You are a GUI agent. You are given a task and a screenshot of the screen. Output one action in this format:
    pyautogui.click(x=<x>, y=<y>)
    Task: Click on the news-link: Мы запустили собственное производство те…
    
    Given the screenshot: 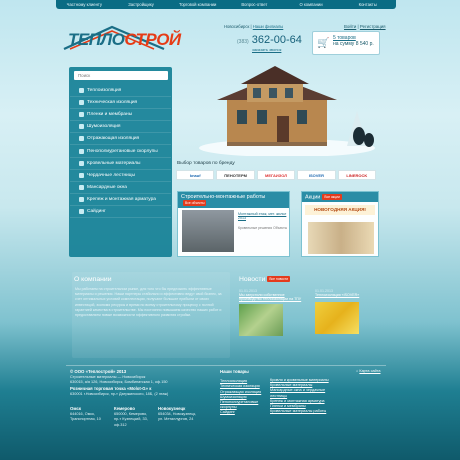 What is the action you would take?
    pyautogui.click(x=273, y=297)
    